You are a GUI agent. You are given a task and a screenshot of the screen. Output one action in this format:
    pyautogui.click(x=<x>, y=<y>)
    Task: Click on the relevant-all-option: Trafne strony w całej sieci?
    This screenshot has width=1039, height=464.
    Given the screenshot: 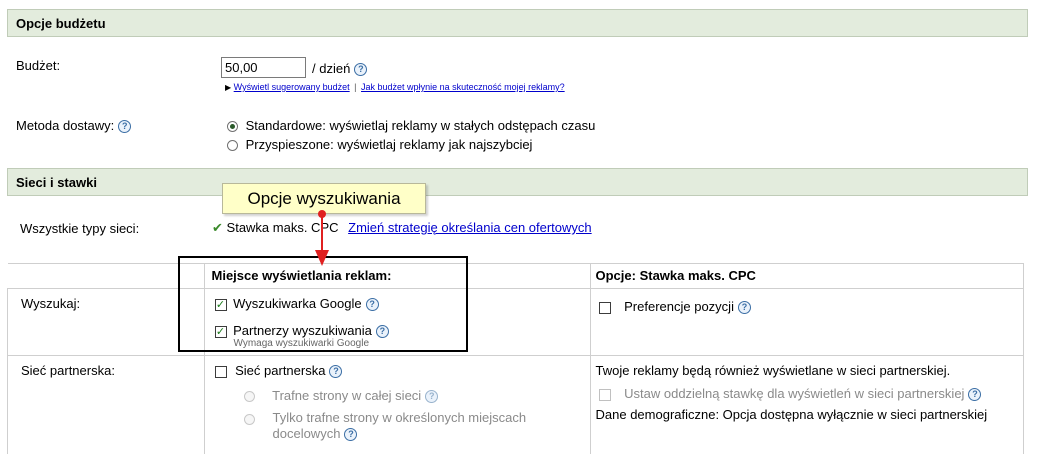 What is the action you would take?
    pyautogui.click(x=397, y=391)
    